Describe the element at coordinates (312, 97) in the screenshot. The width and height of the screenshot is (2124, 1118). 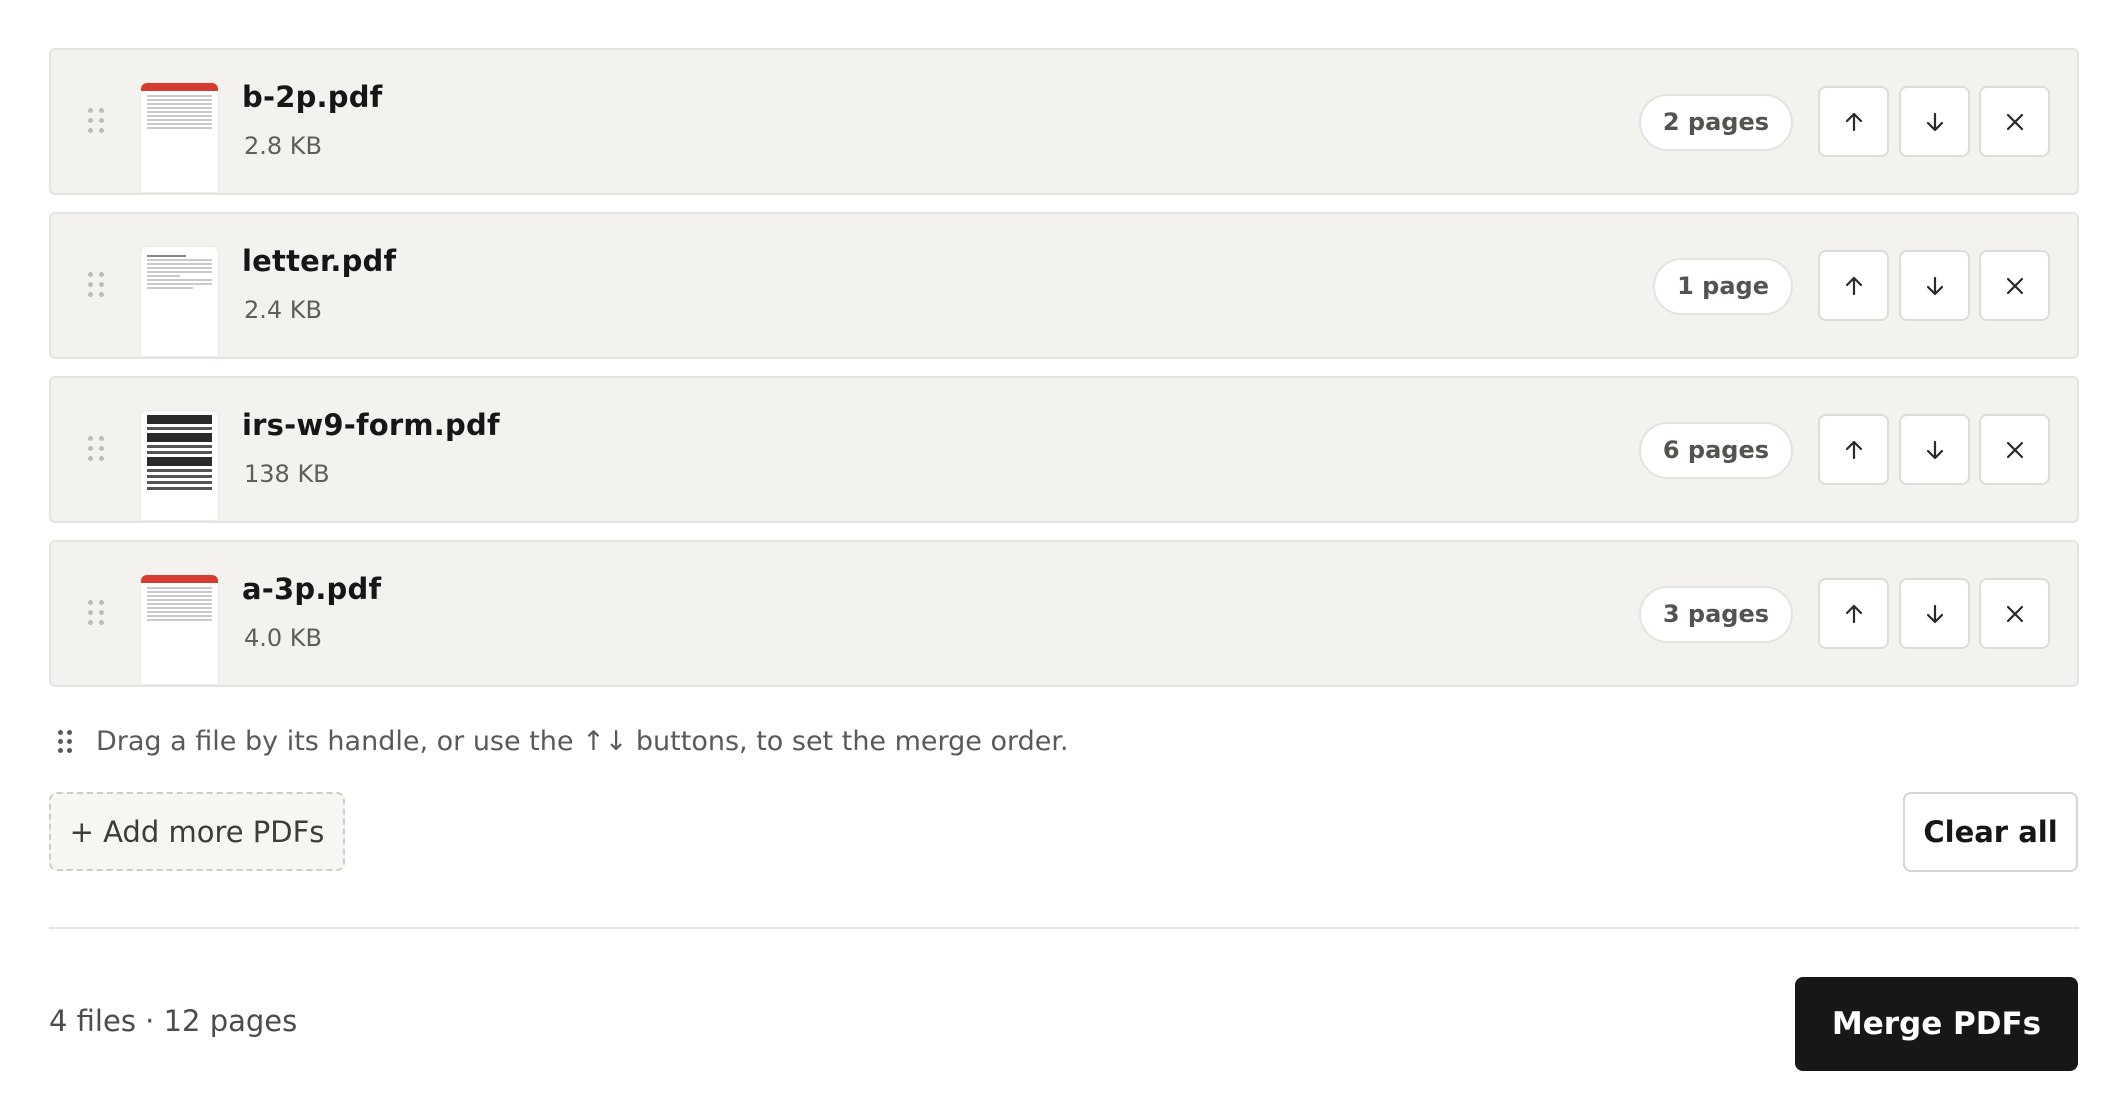
I see `file-name: b-2p.pdf` at that location.